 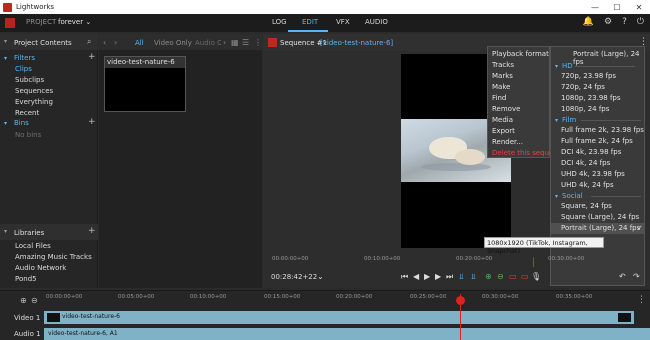 What do you see at coordinates (591, 98) in the screenshot?
I see `format-item-1080p-2398: 1080p, 23.98 fps` at bounding box center [591, 98].